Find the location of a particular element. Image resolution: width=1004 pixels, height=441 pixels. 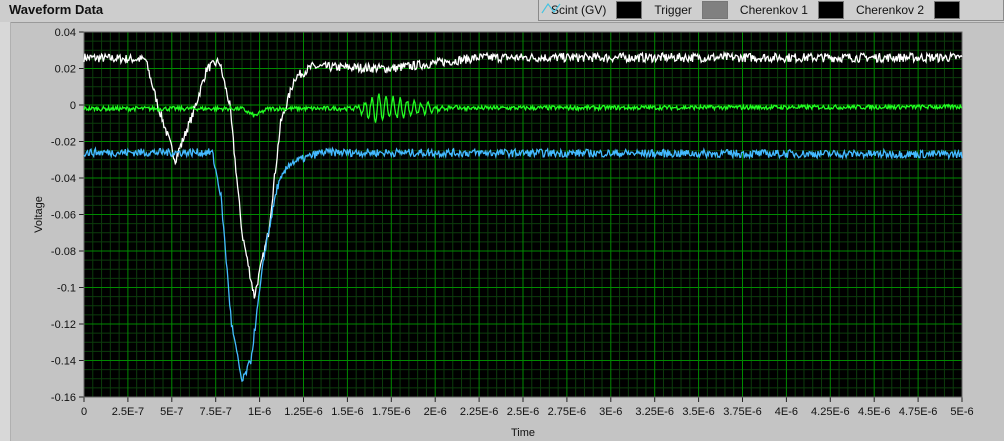

y-tick-label: 0 is located at coordinates (73, 106).